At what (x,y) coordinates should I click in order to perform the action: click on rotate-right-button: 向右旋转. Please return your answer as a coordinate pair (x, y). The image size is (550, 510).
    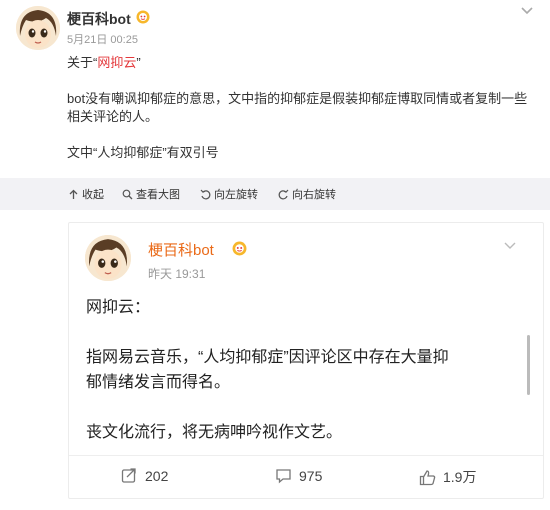
    Looking at the image, I should click on (307, 194).